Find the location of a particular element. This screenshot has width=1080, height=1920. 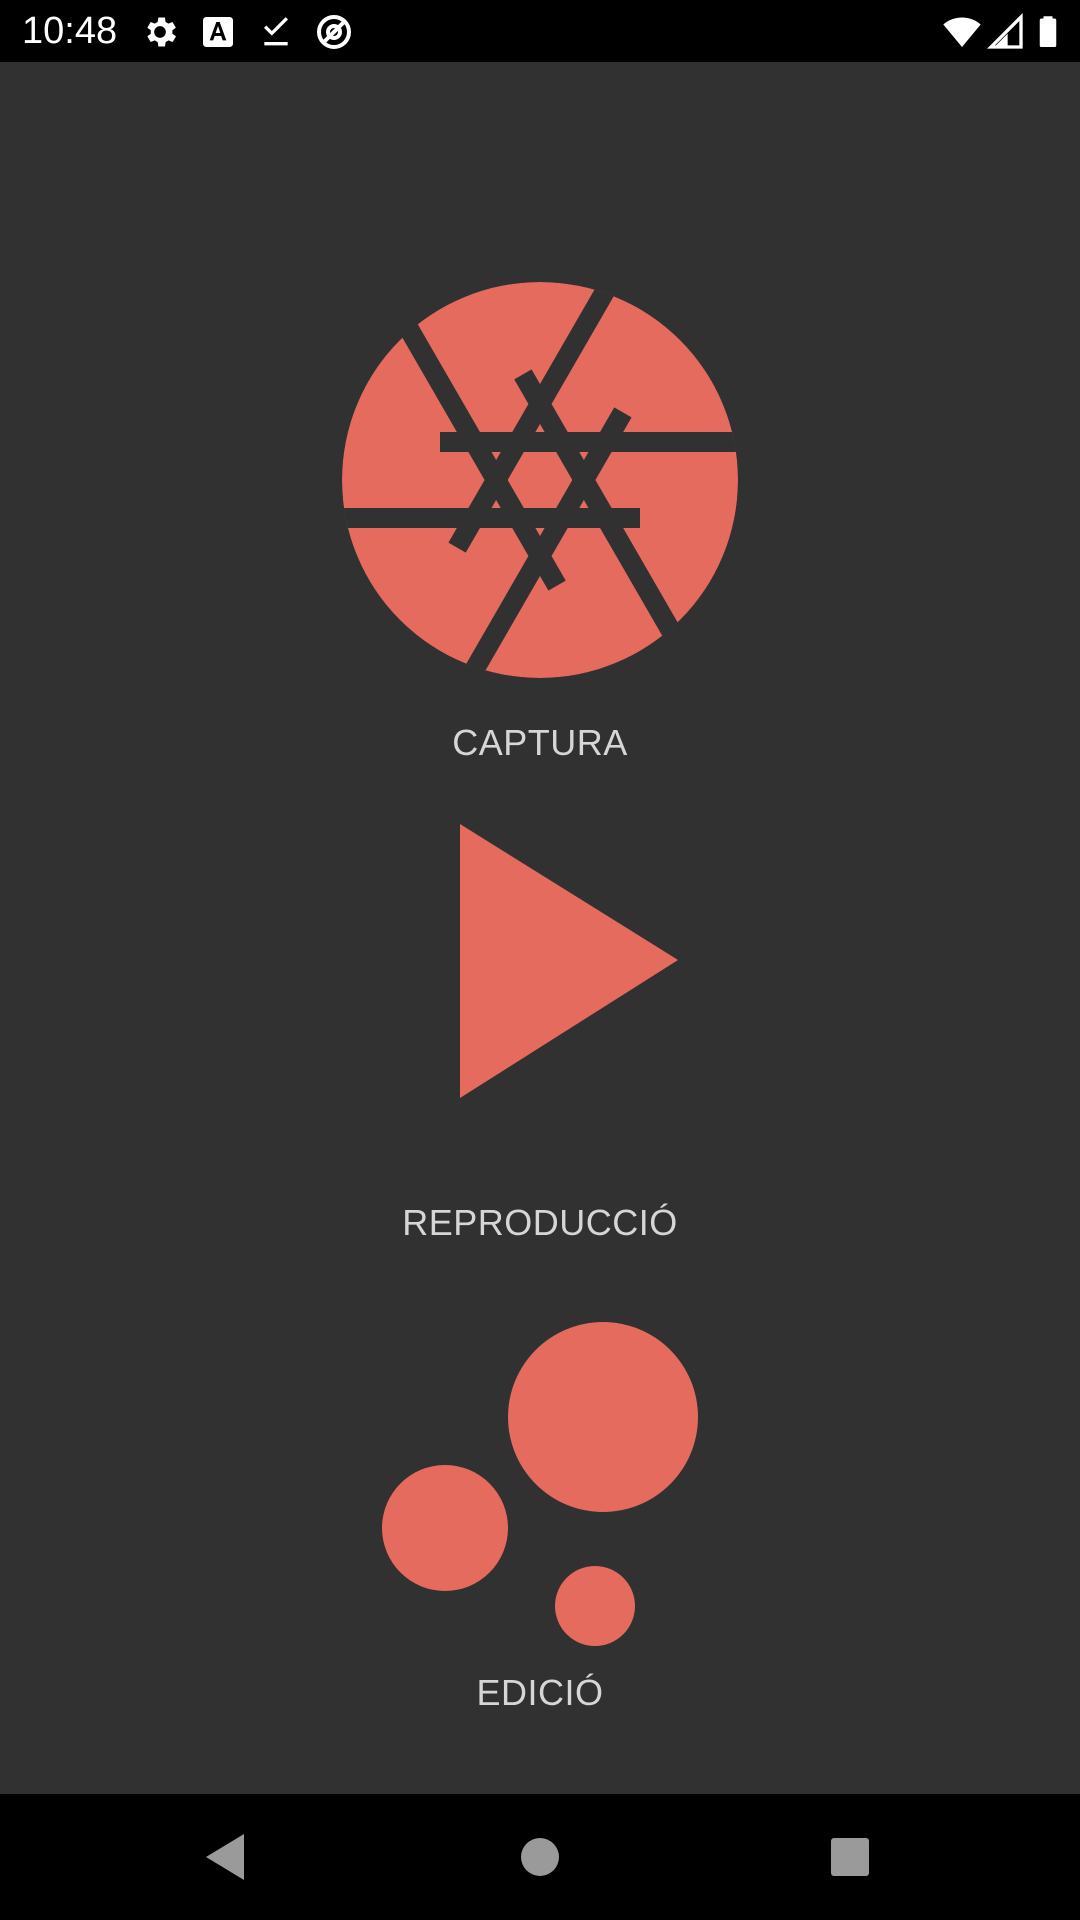

home-icon is located at coordinates (540, 1857).